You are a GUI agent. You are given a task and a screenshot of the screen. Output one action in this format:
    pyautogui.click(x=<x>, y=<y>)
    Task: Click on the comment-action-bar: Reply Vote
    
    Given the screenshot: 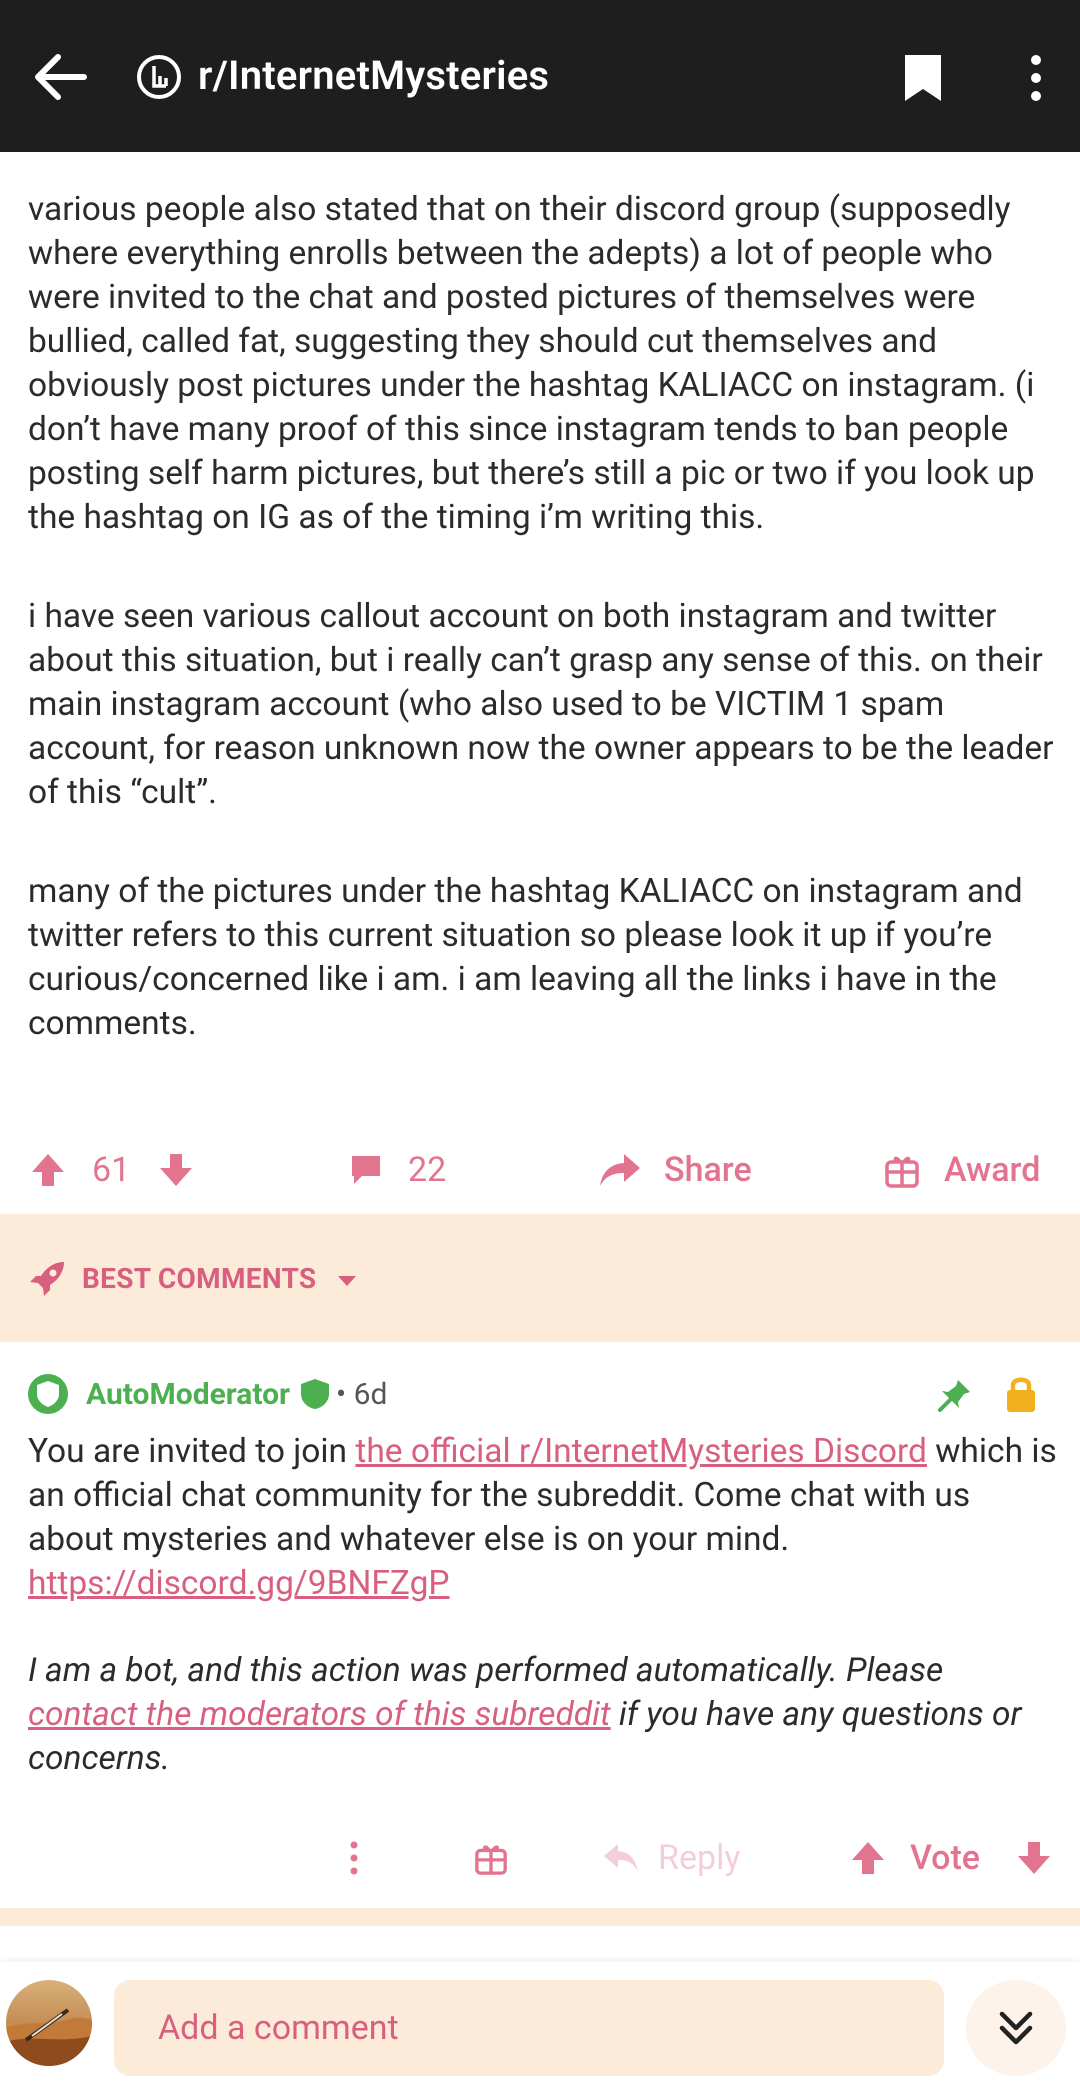 What is the action you would take?
    pyautogui.click(x=540, y=1858)
    